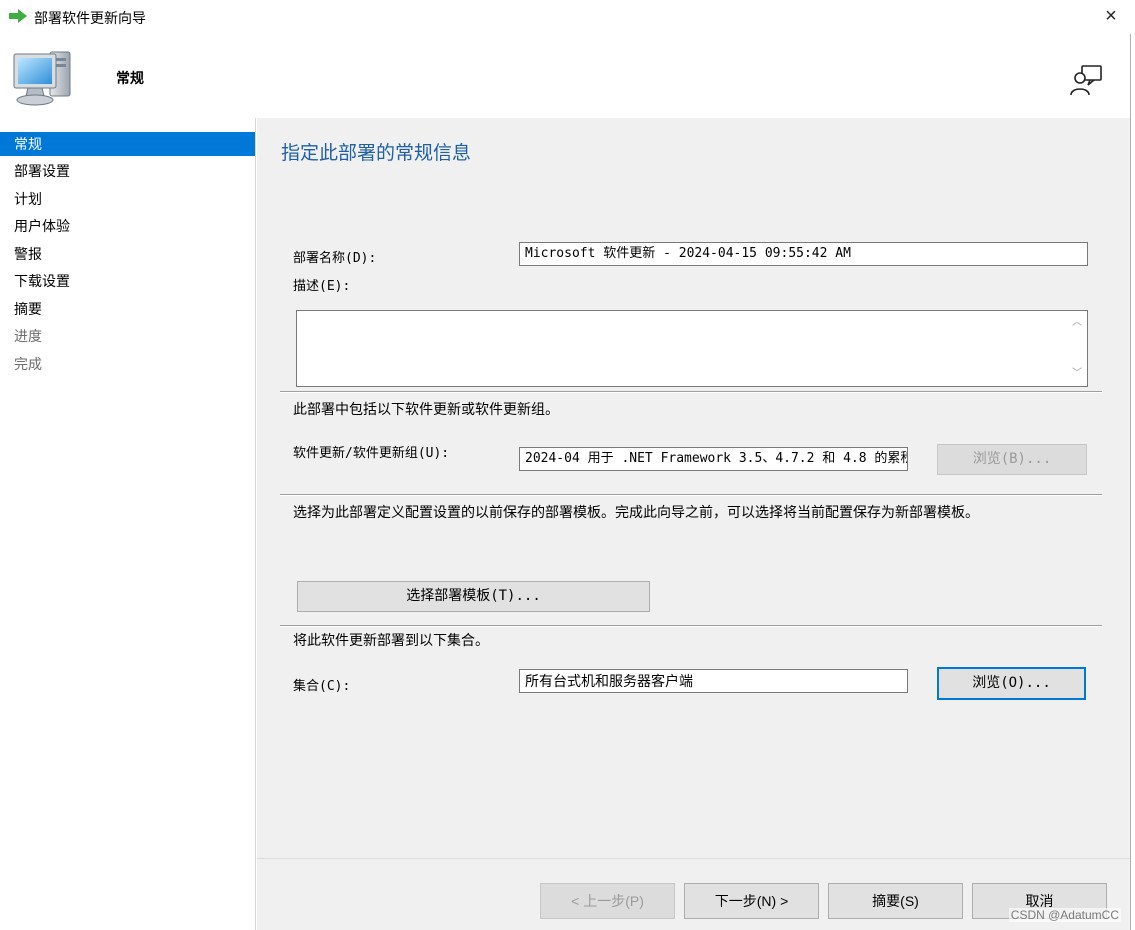 This screenshot has height=930, width=1135. What do you see at coordinates (335, 258) in the screenshot?
I see `deployment-name-label: 部署名称(D):` at bounding box center [335, 258].